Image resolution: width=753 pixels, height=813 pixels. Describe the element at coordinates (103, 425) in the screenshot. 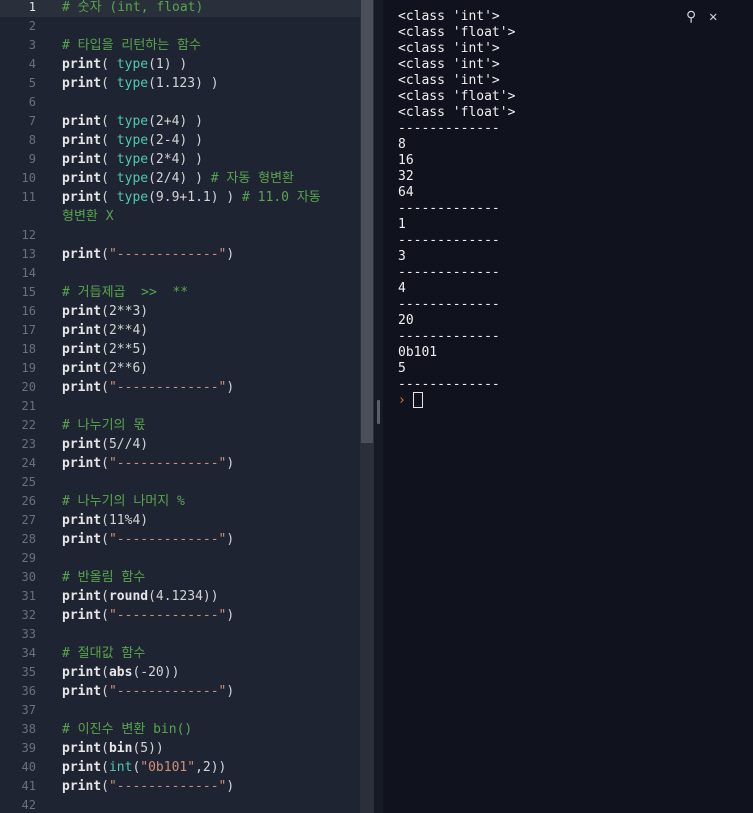

I see `code-line: # 나누기의 몫` at that location.